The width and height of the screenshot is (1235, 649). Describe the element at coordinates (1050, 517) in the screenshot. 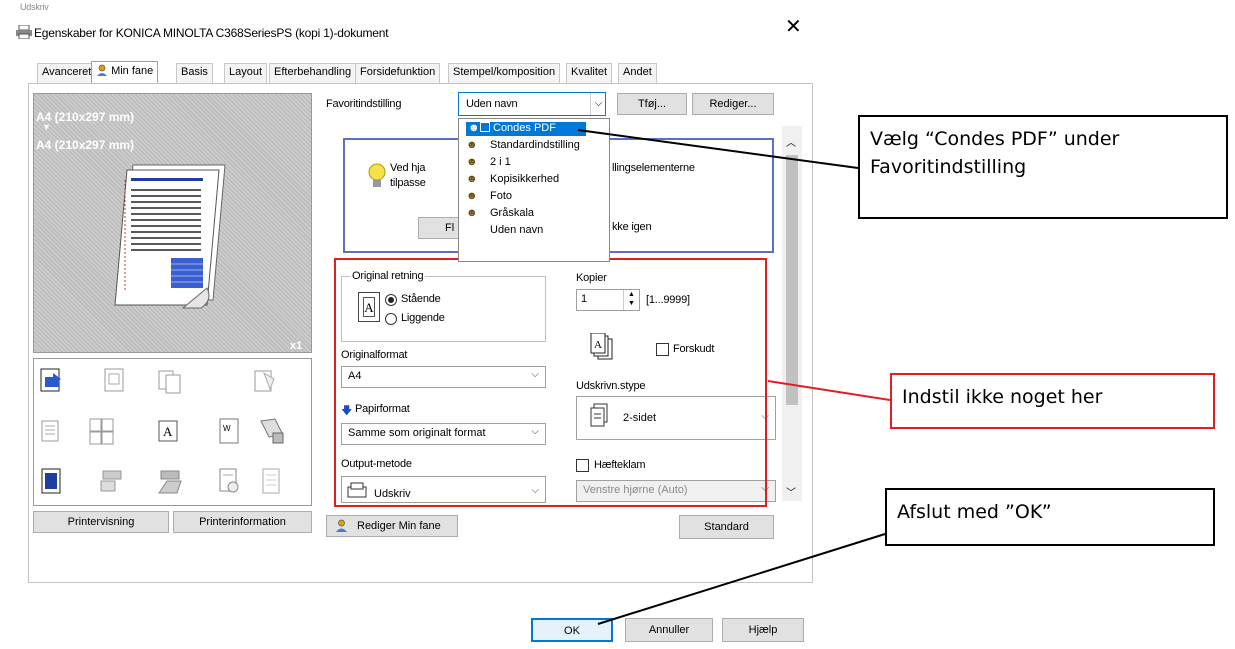

I see `callout-finish-ok: Afslut med ”OK”` at that location.